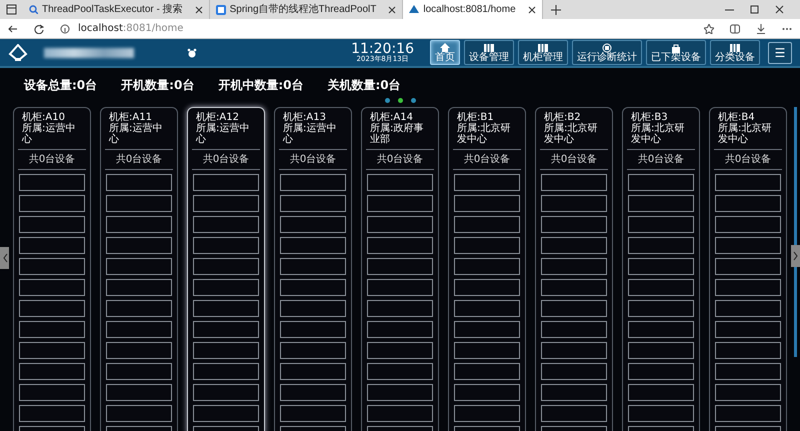 This screenshot has height=431, width=800. I want to click on split-screen-icon, so click(735, 29).